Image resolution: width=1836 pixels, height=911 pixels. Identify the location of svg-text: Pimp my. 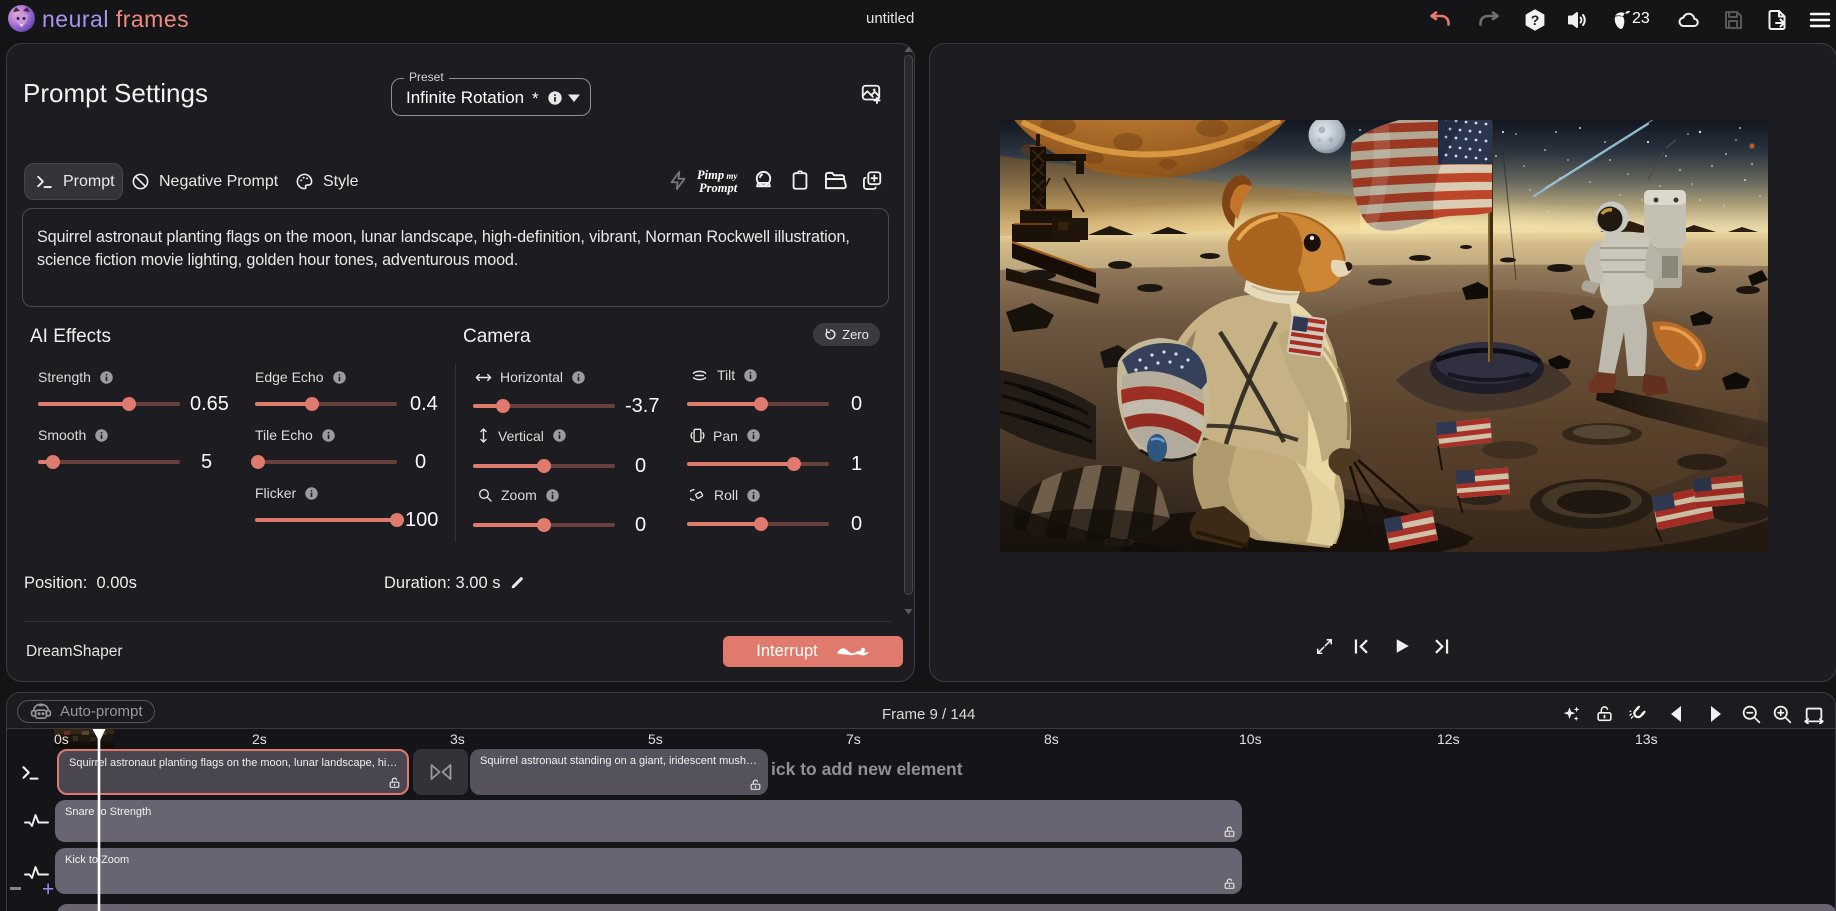
(717, 175).